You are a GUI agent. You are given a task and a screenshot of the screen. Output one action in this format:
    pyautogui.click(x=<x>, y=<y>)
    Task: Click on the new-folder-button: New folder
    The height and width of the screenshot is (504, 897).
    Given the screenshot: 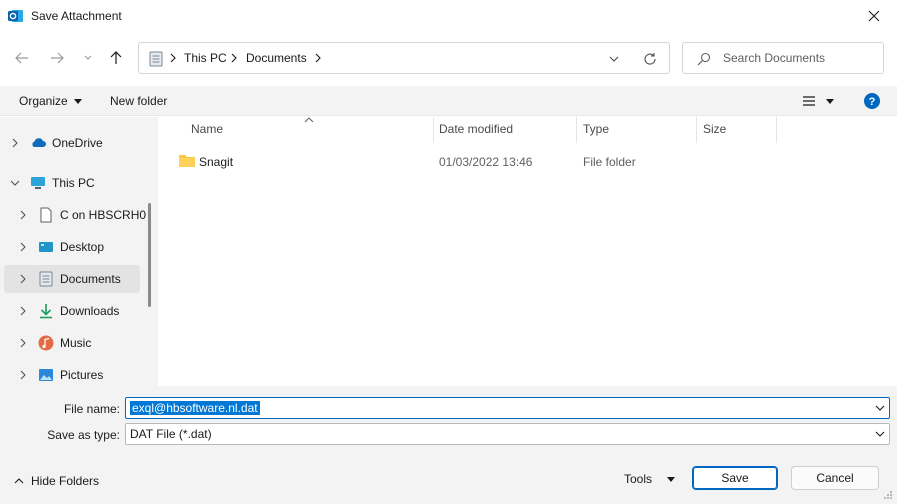 What is the action you would take?
    pyautogui.click(x=138, y=101)
    